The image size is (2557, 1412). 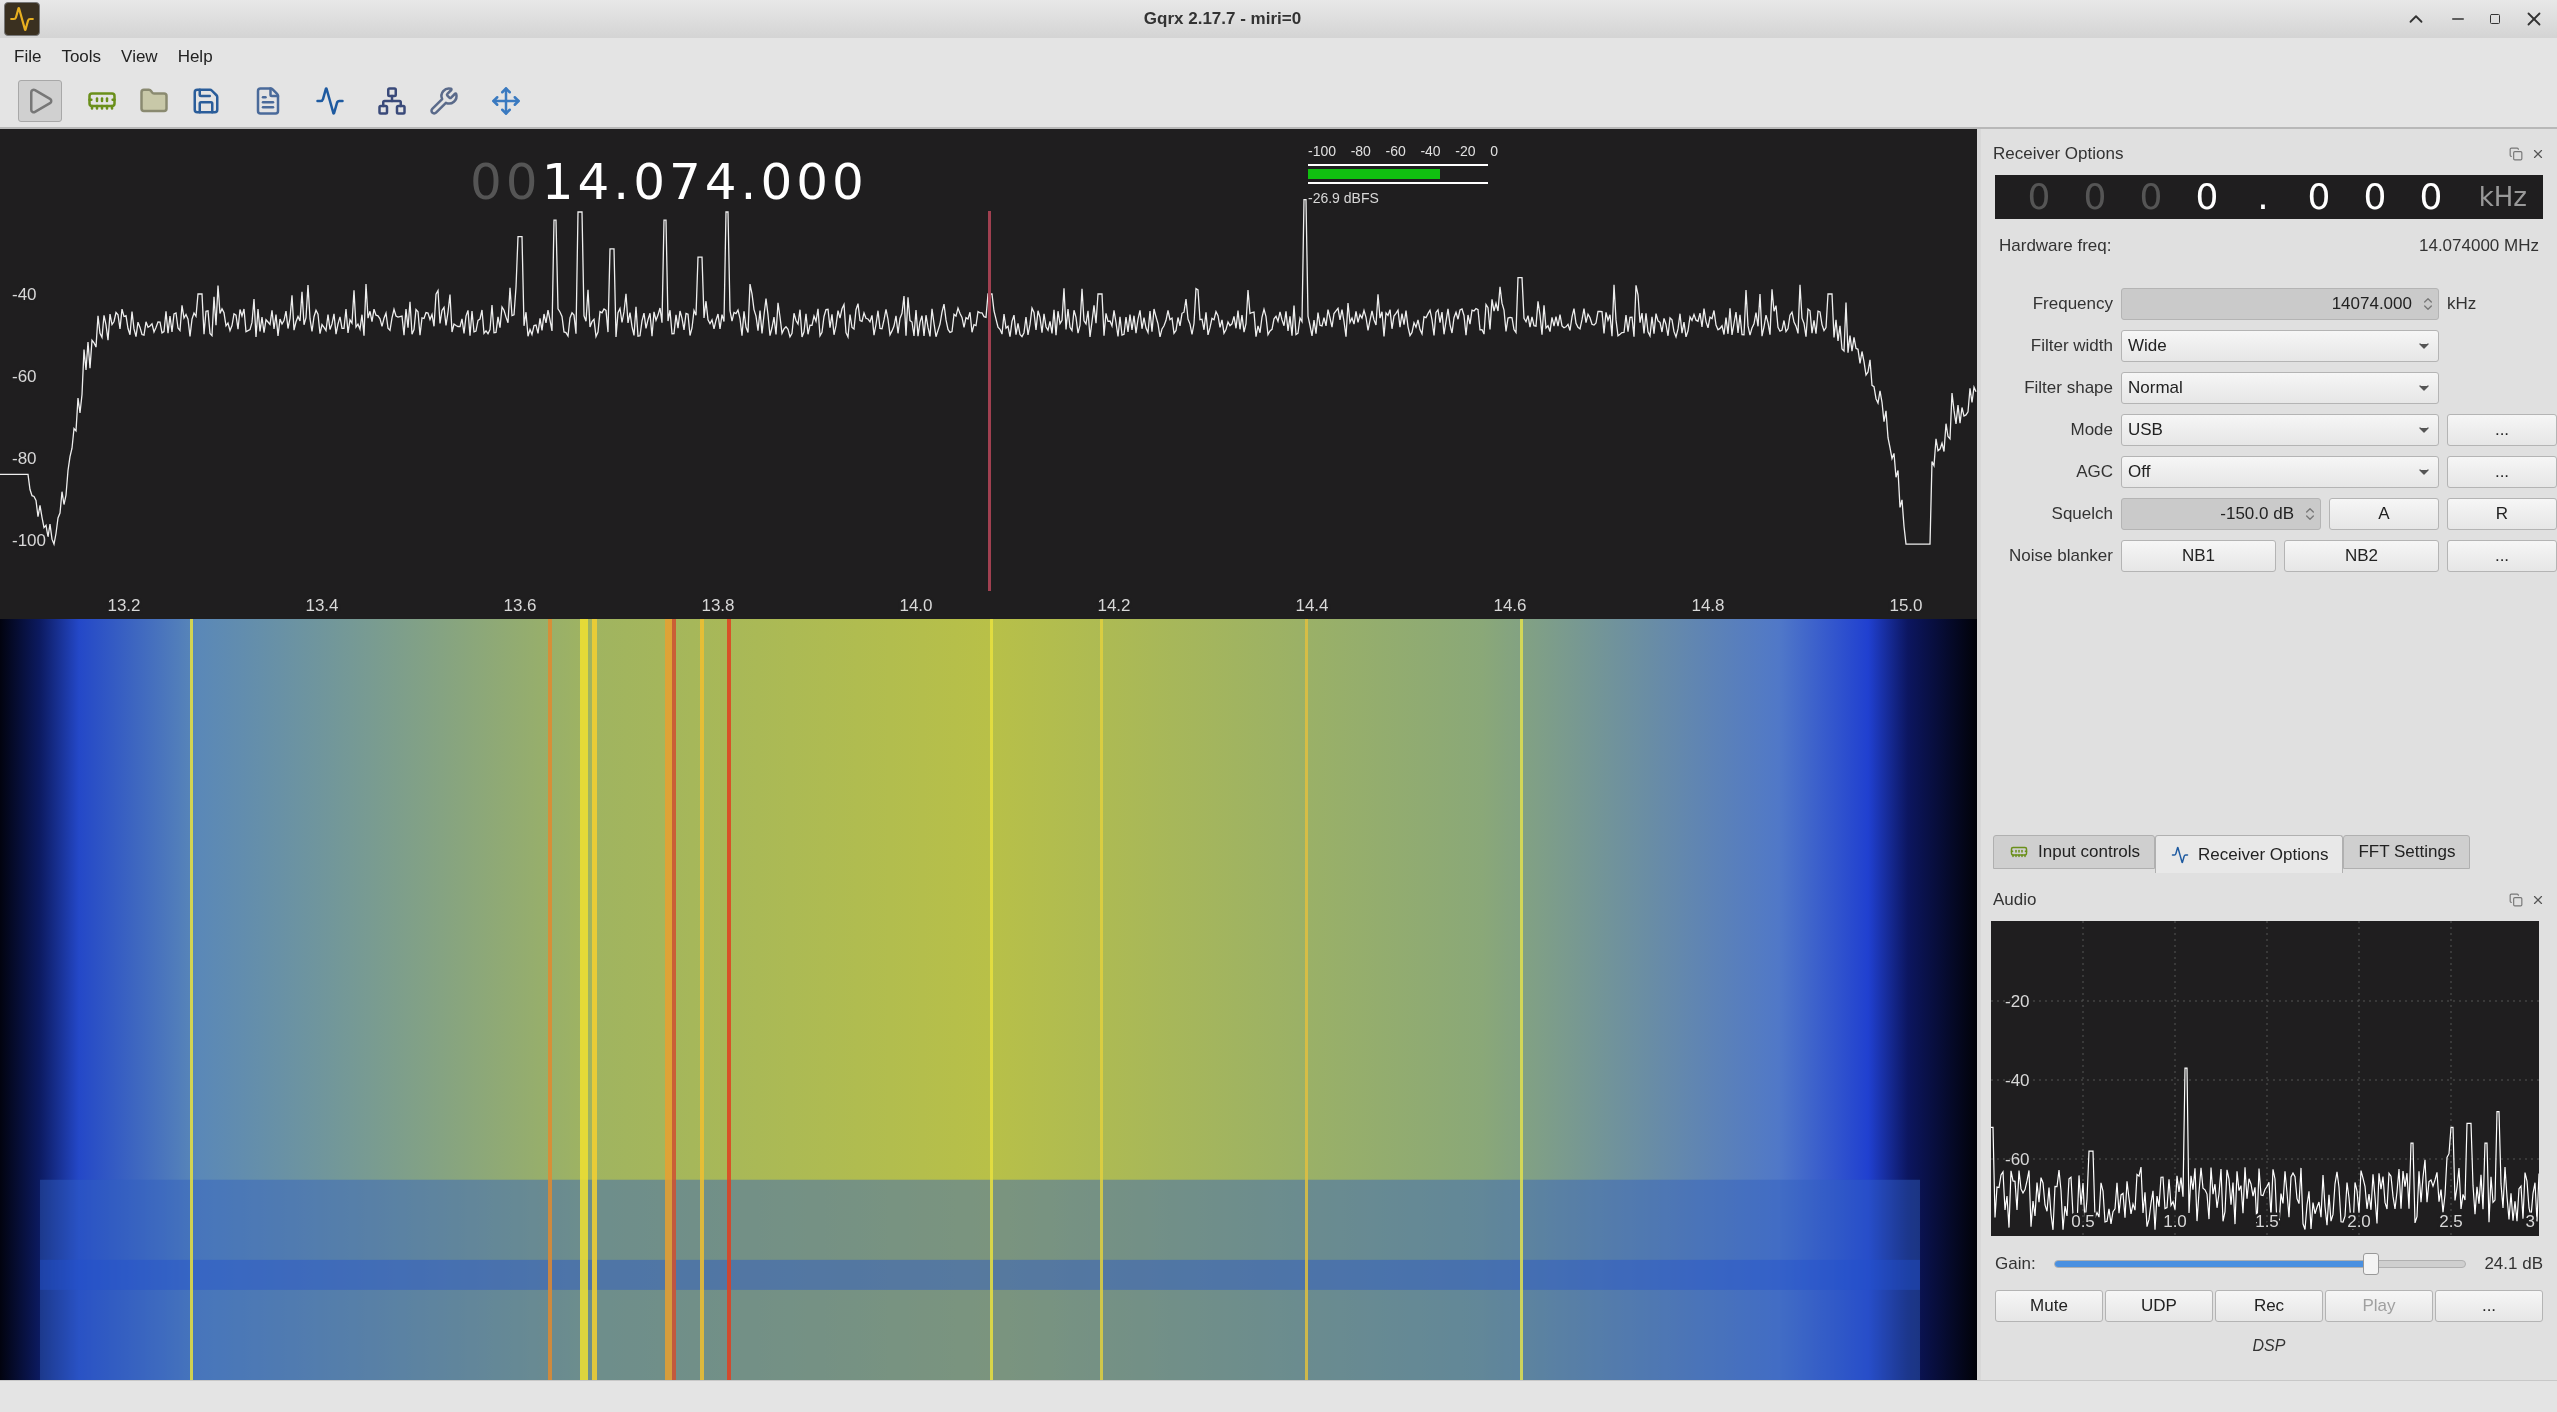 What do you see at coordinates (2370, 1264) in the screenshot?
I see `slider-handle` at bounding box center [2370, 1264].